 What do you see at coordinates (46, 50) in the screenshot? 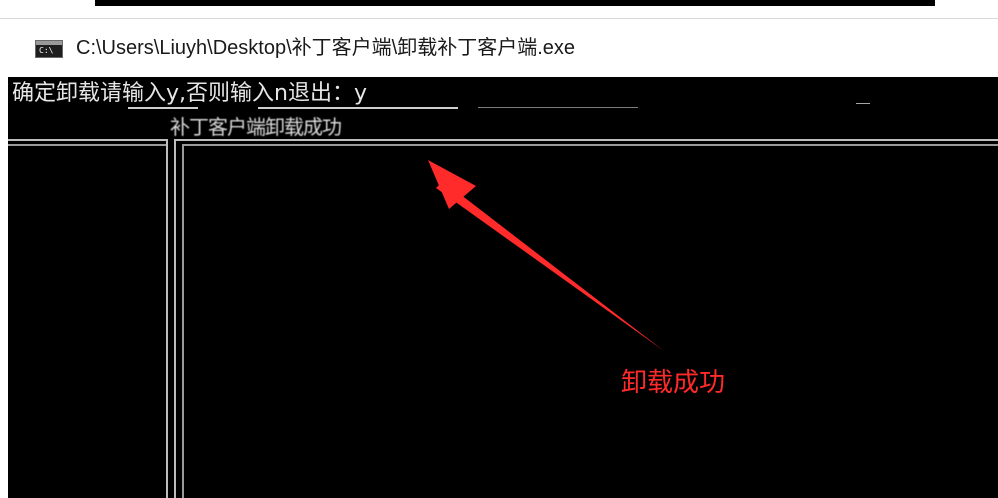
I see `icon-prompt-glyph: C:\` at bounding box center [46, 50].